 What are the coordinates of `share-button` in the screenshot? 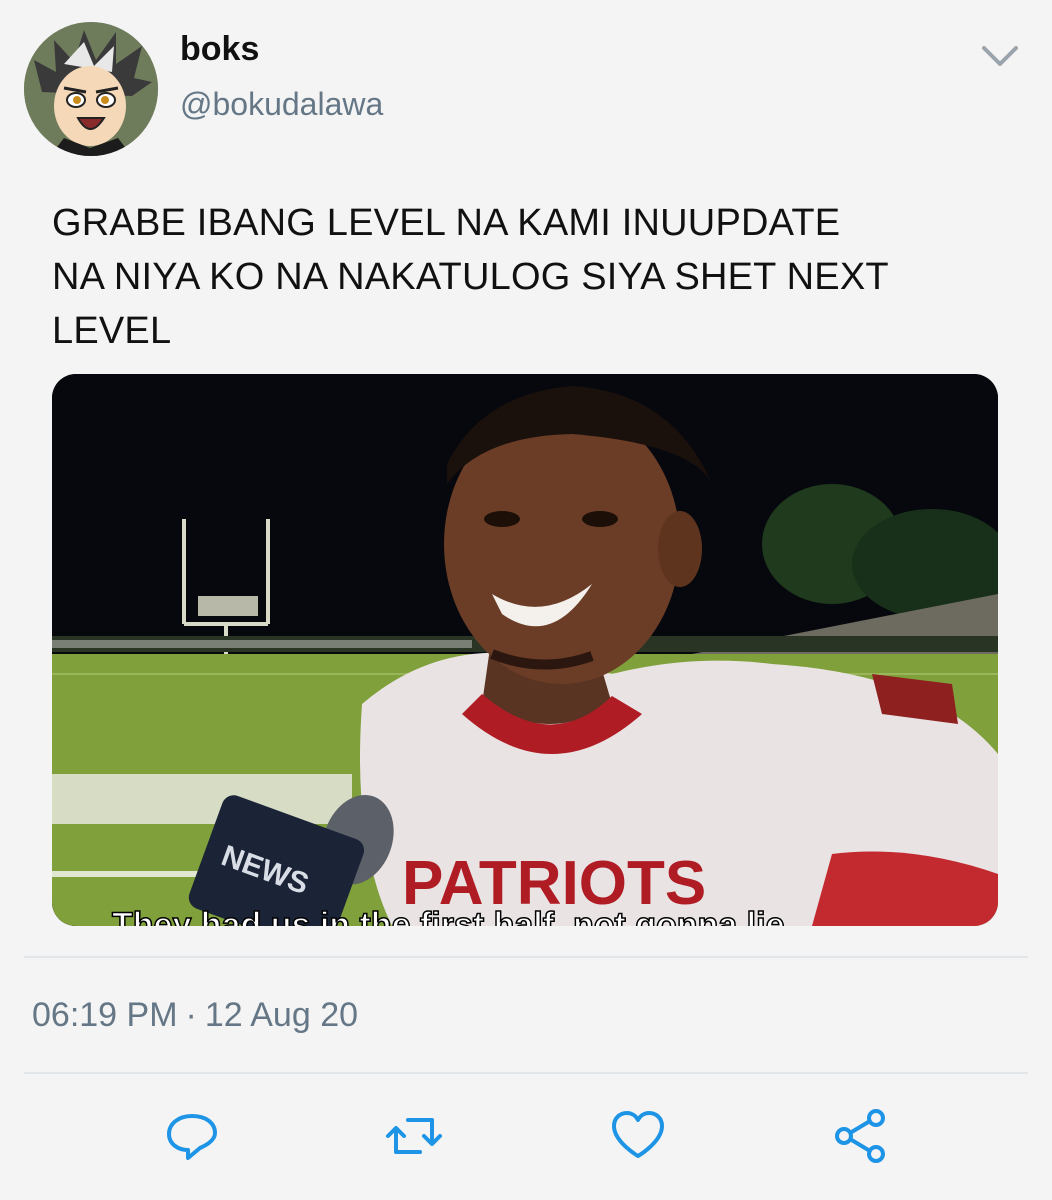 It's located at (860, 1136).